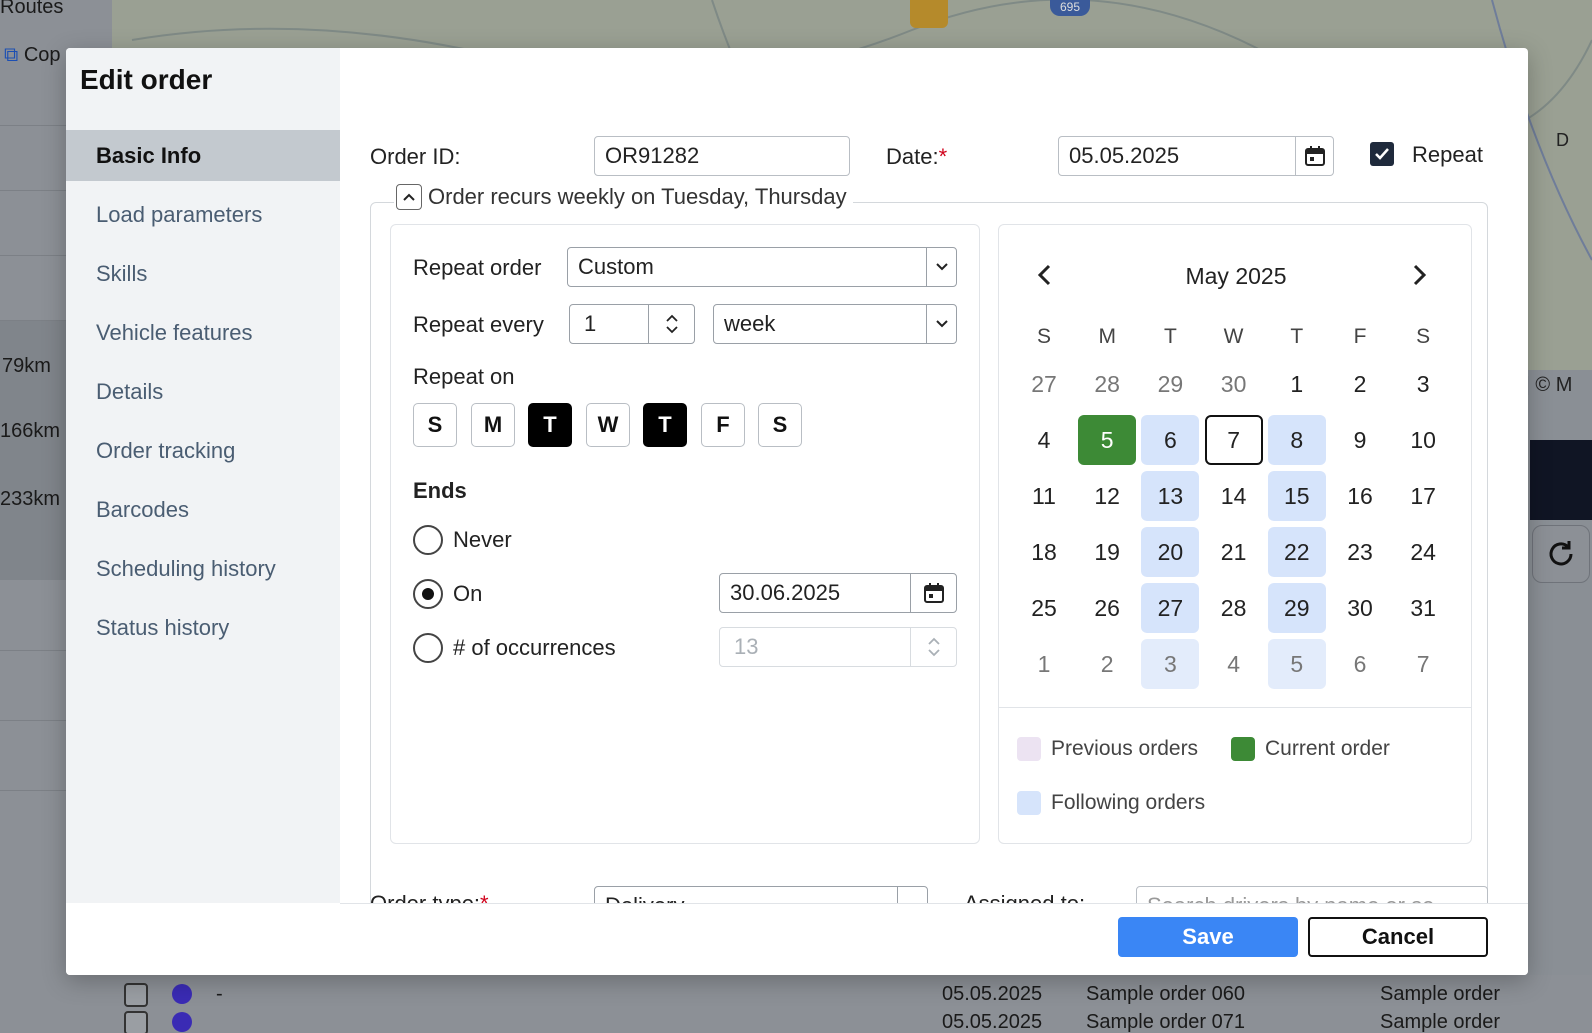 This screenshot has height=1033, width=1592. What do you see at coordinates (746, 646) in the screenshot?
I see `occurrences-value: 13` at bounding box center [746, 646].